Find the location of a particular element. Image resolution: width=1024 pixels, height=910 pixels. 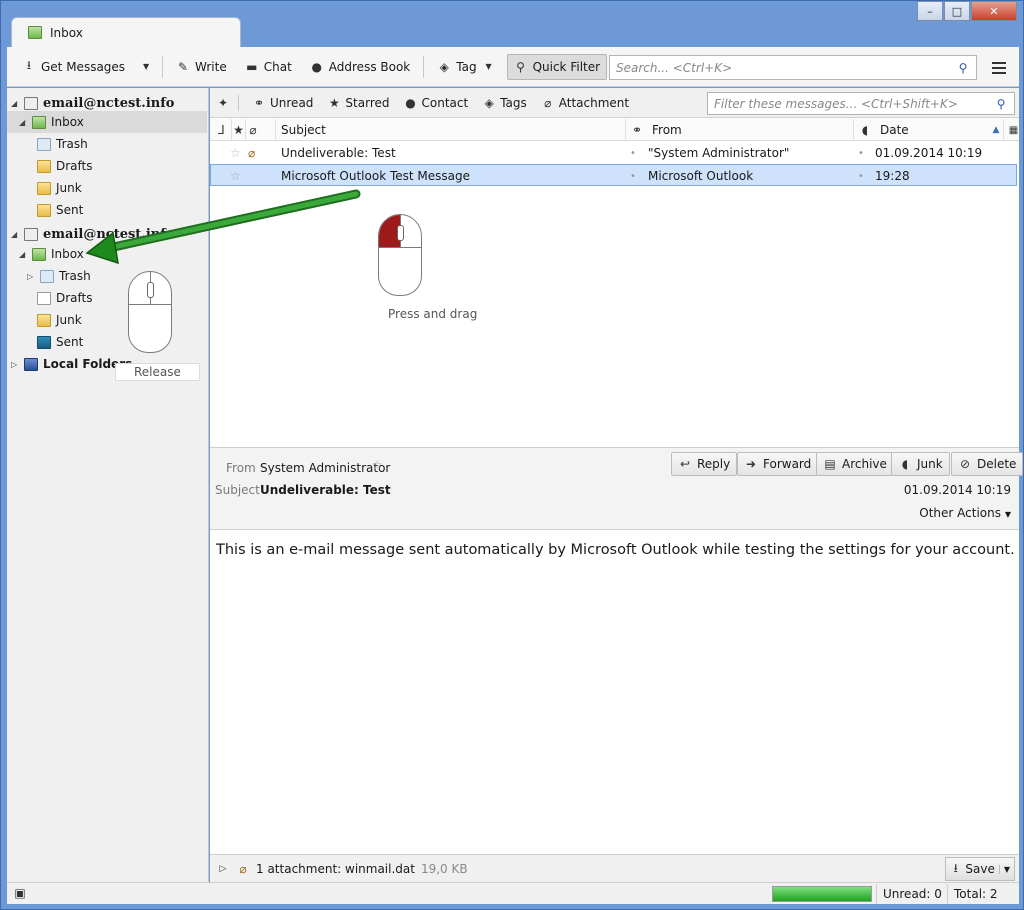

progress-bar is located at coordinates (822, 894).